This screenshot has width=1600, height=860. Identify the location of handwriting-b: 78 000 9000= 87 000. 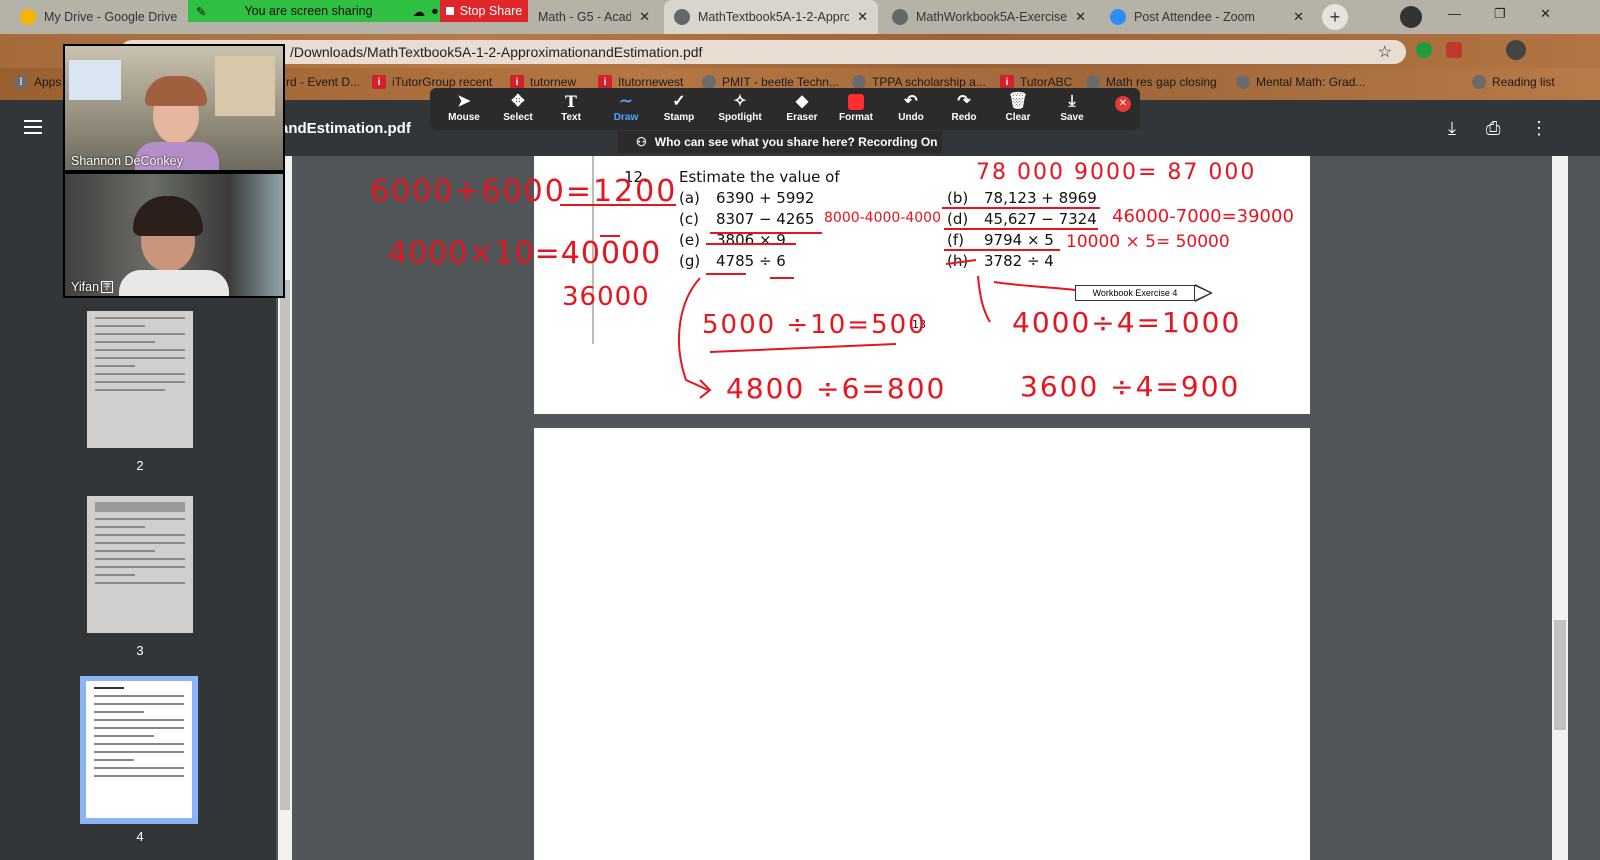
(1116, 172).